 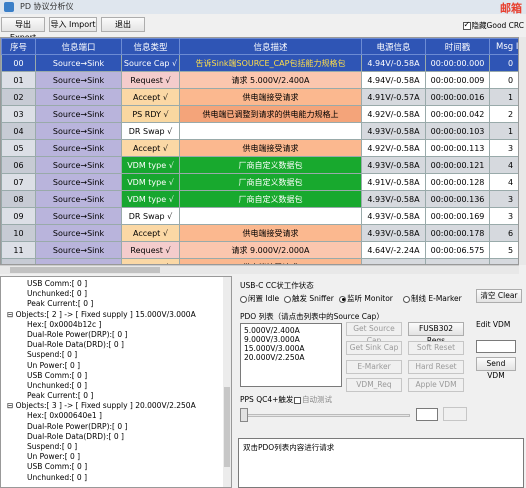 What do you see at coordinates (18, 46) in the screenshot?
I see `header-no: 序号` at bounding box center [18, 46].